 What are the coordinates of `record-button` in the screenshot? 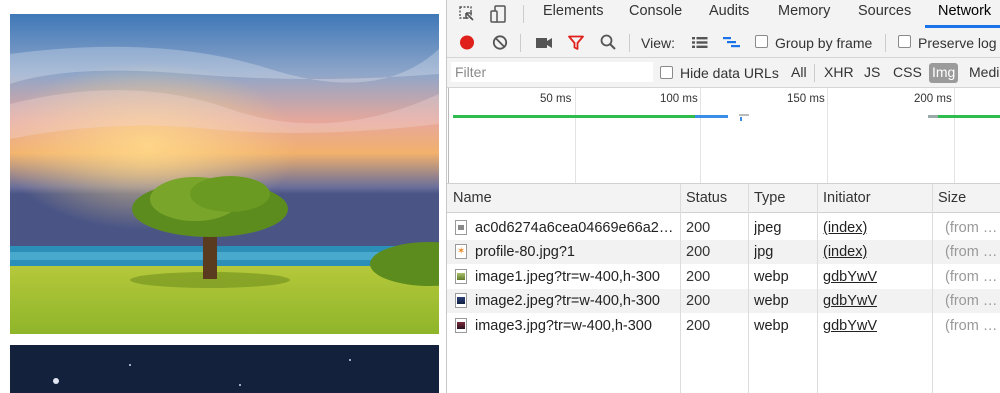 It's located at (467, 42).